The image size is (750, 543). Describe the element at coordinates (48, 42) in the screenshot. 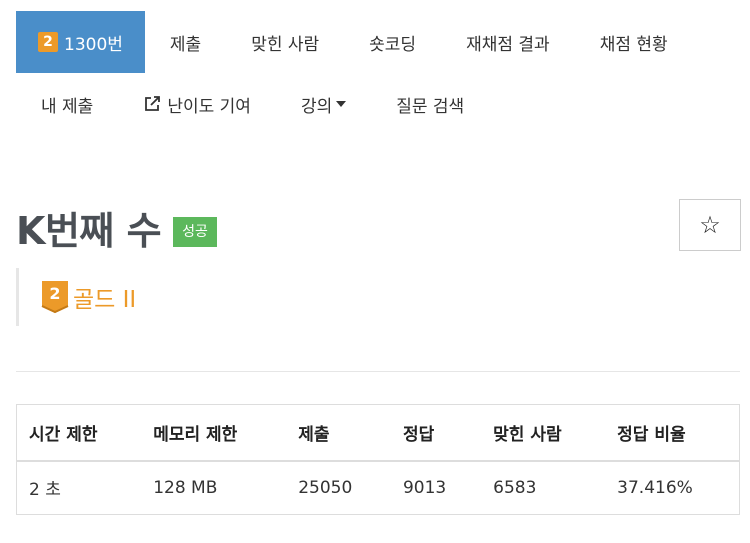

I see `tier-badge-icon: 2` at that location.